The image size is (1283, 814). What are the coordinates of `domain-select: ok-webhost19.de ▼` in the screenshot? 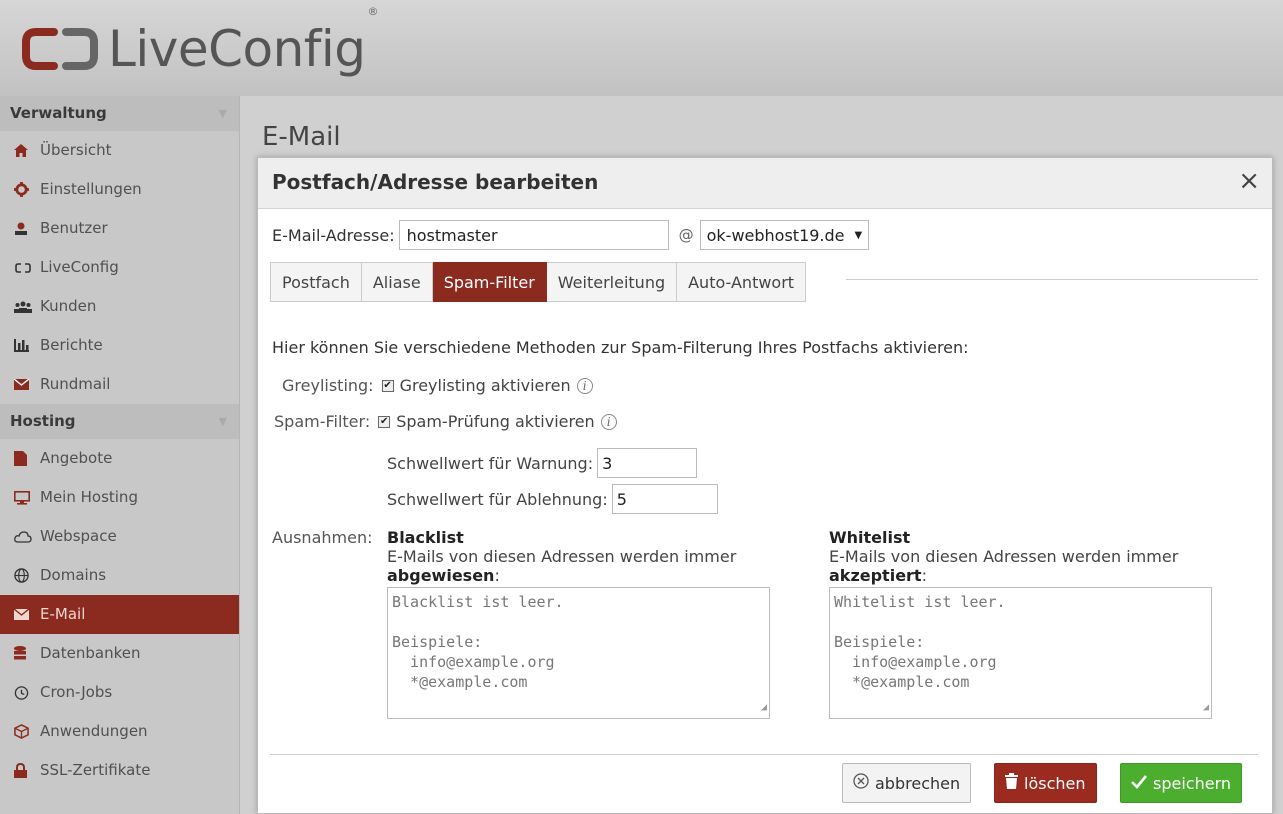 It's located at (784, 235).